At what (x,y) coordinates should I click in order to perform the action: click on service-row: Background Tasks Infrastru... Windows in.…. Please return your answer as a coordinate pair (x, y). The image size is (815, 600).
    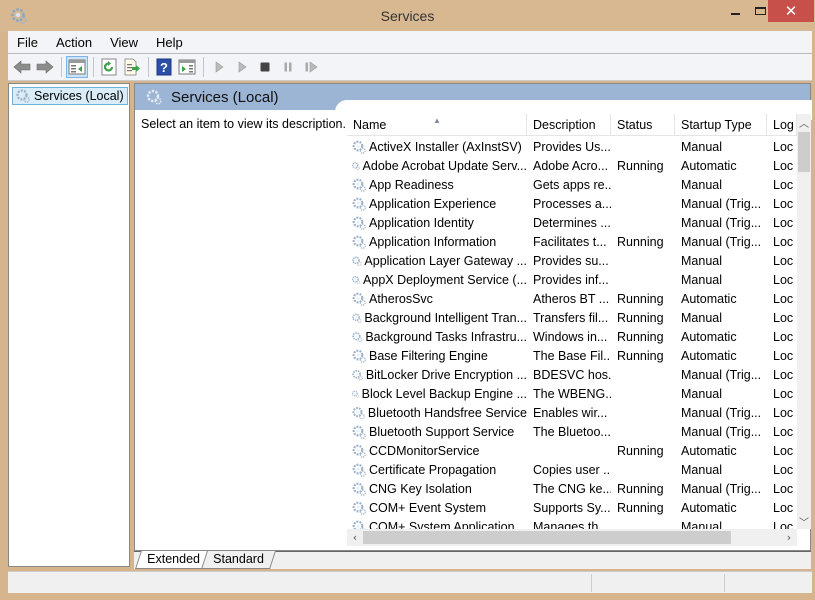
    Looking at the image, I should click on (572, 336).